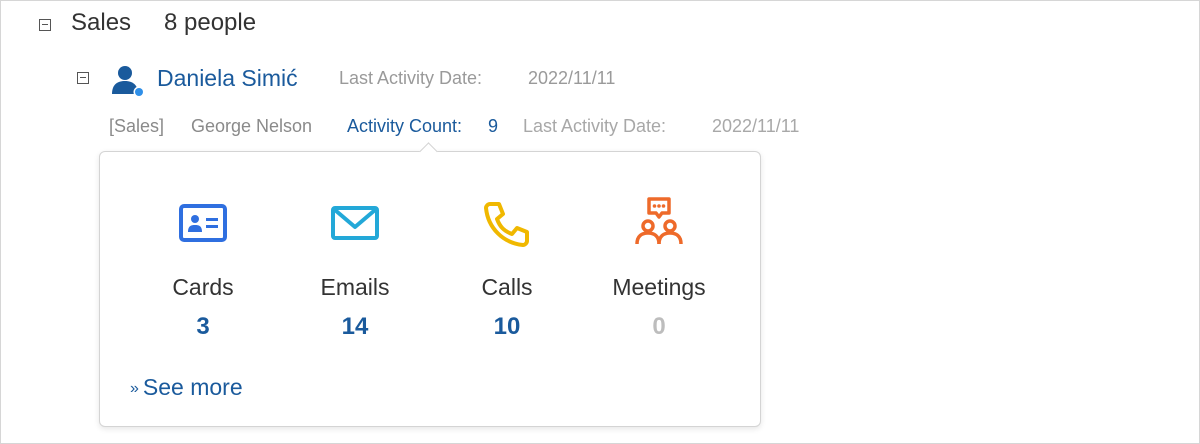  I want to click on department-tag: [Sales], so click(137, 126).